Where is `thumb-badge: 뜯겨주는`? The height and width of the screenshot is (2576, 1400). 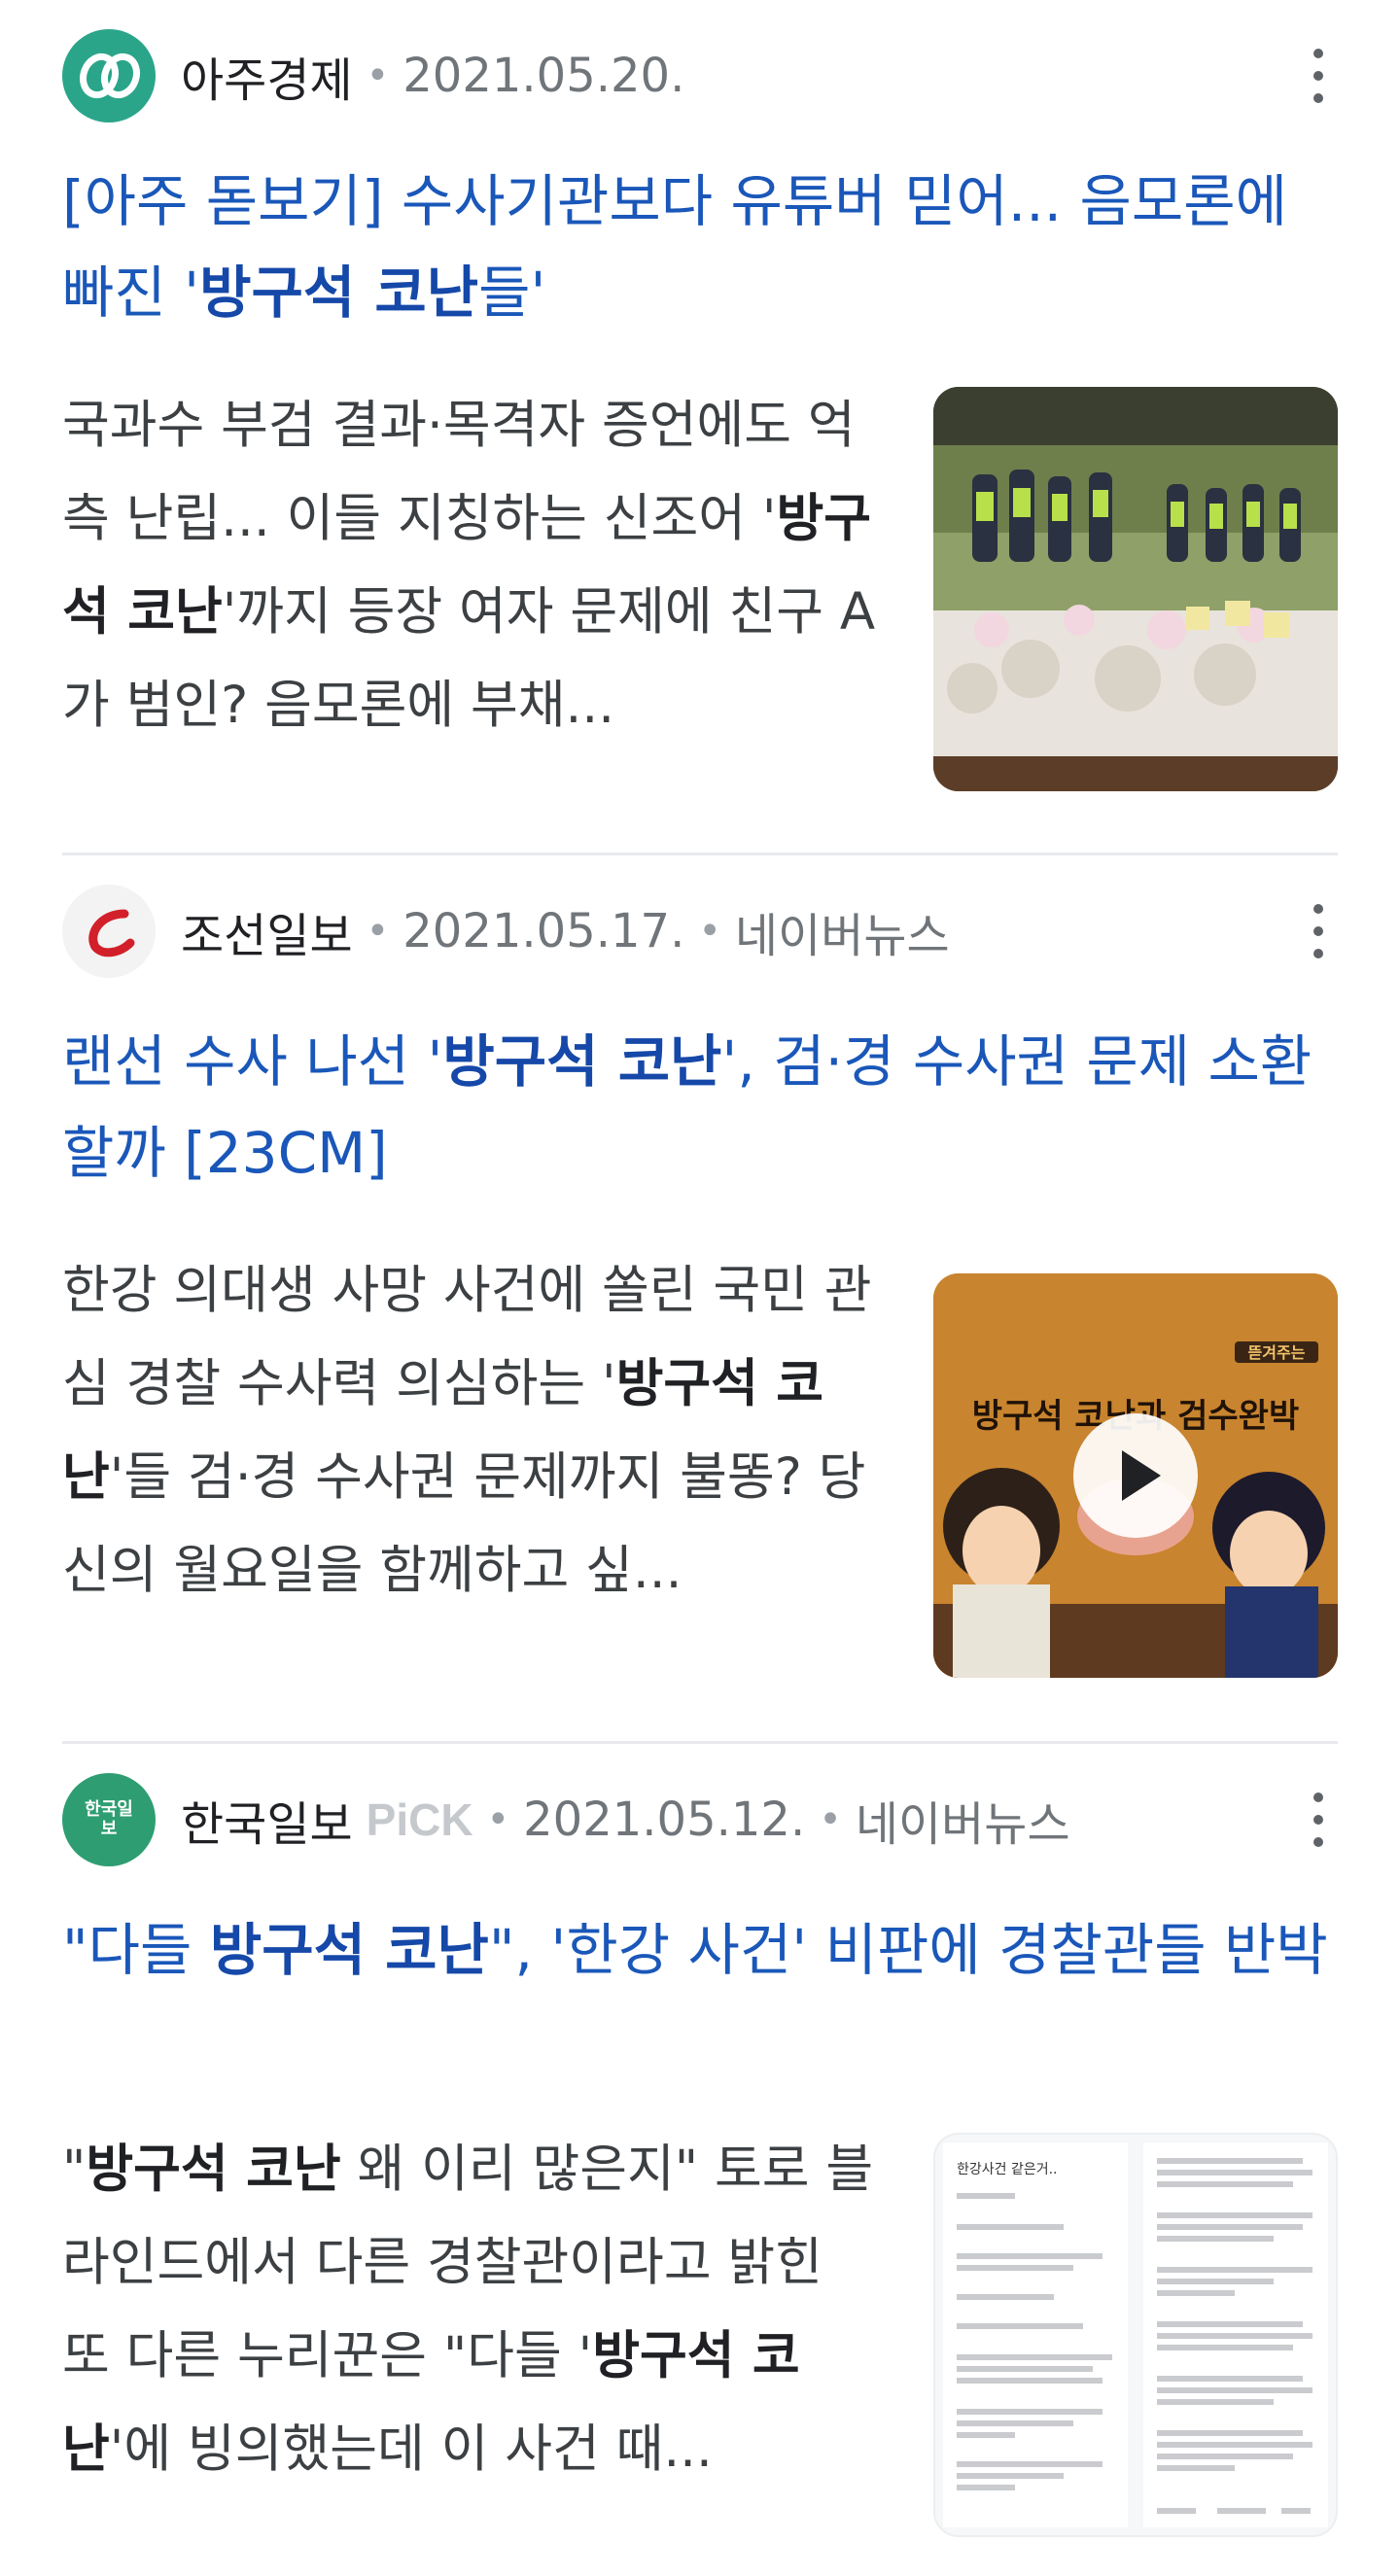 thumb-badge: 뜯겨주는 is located at coordinates (1277, 1353).